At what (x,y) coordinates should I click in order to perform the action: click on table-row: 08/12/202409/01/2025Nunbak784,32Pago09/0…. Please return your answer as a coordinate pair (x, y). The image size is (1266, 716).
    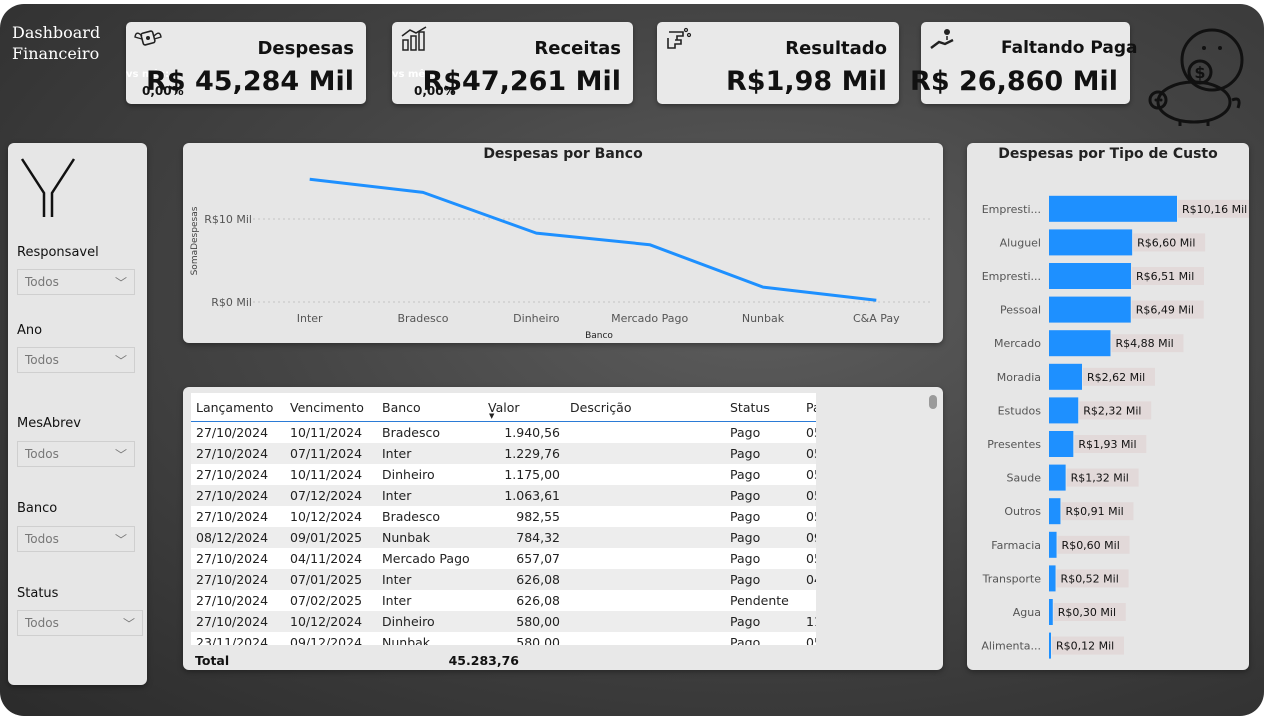
    Looking at the image, I should click on (503, 537).